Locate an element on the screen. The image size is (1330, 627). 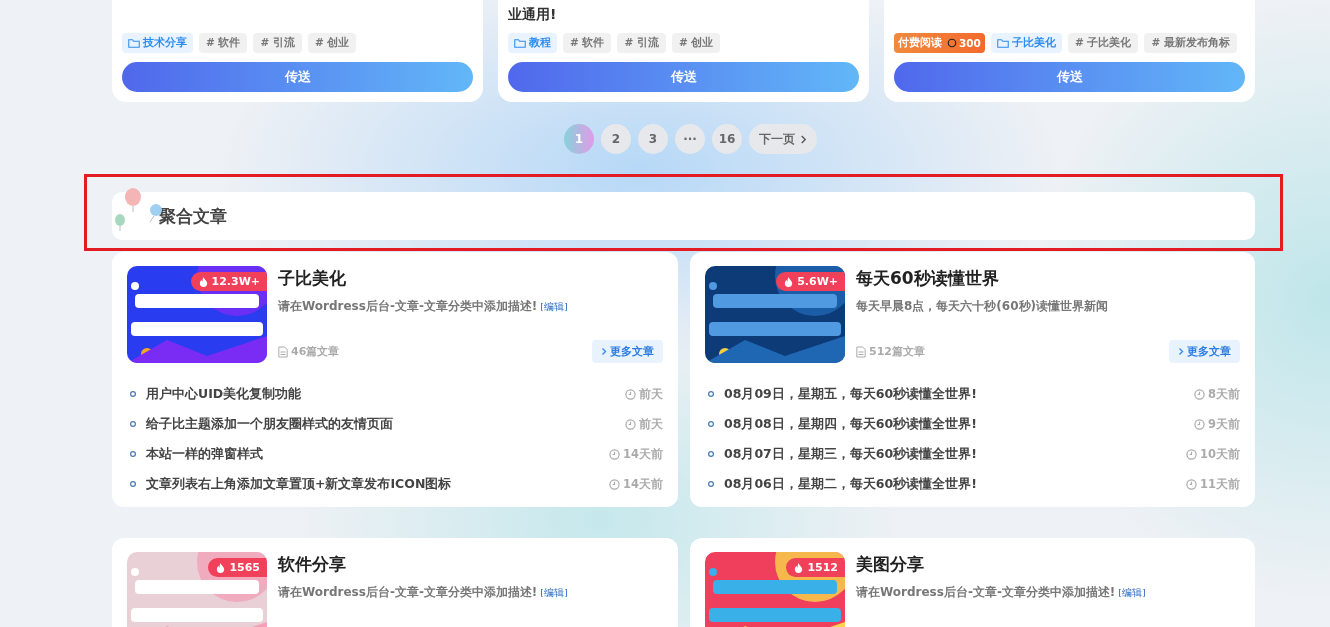
category-title: 软件分享 is located at coordinates (470, 564).